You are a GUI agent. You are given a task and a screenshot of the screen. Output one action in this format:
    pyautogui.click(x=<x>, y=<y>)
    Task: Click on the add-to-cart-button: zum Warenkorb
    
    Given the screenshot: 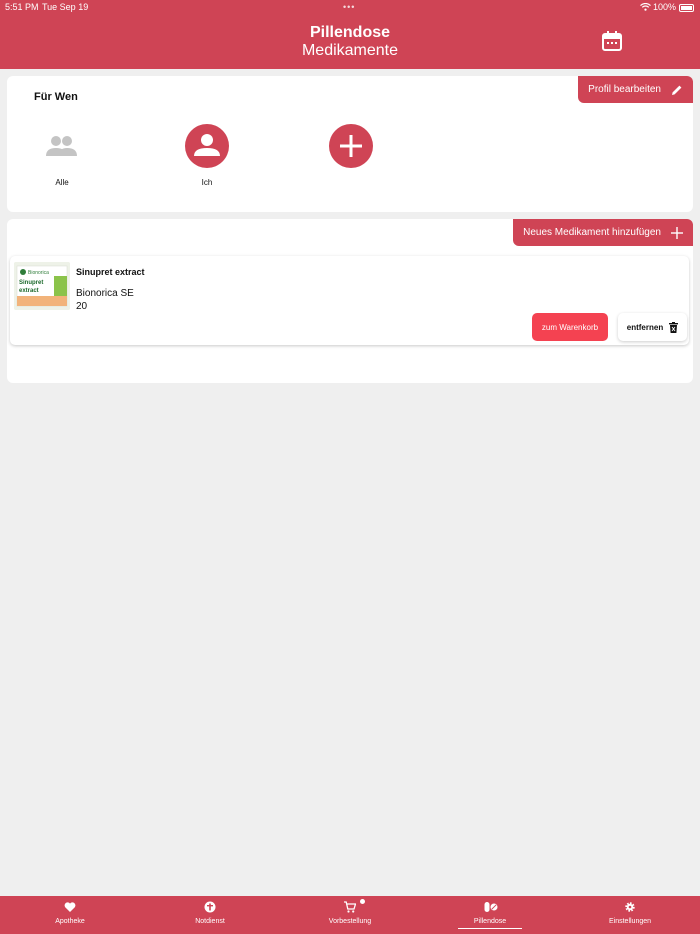 What is the action you would take?
    pyautogui.click(x=570, y=327)
    